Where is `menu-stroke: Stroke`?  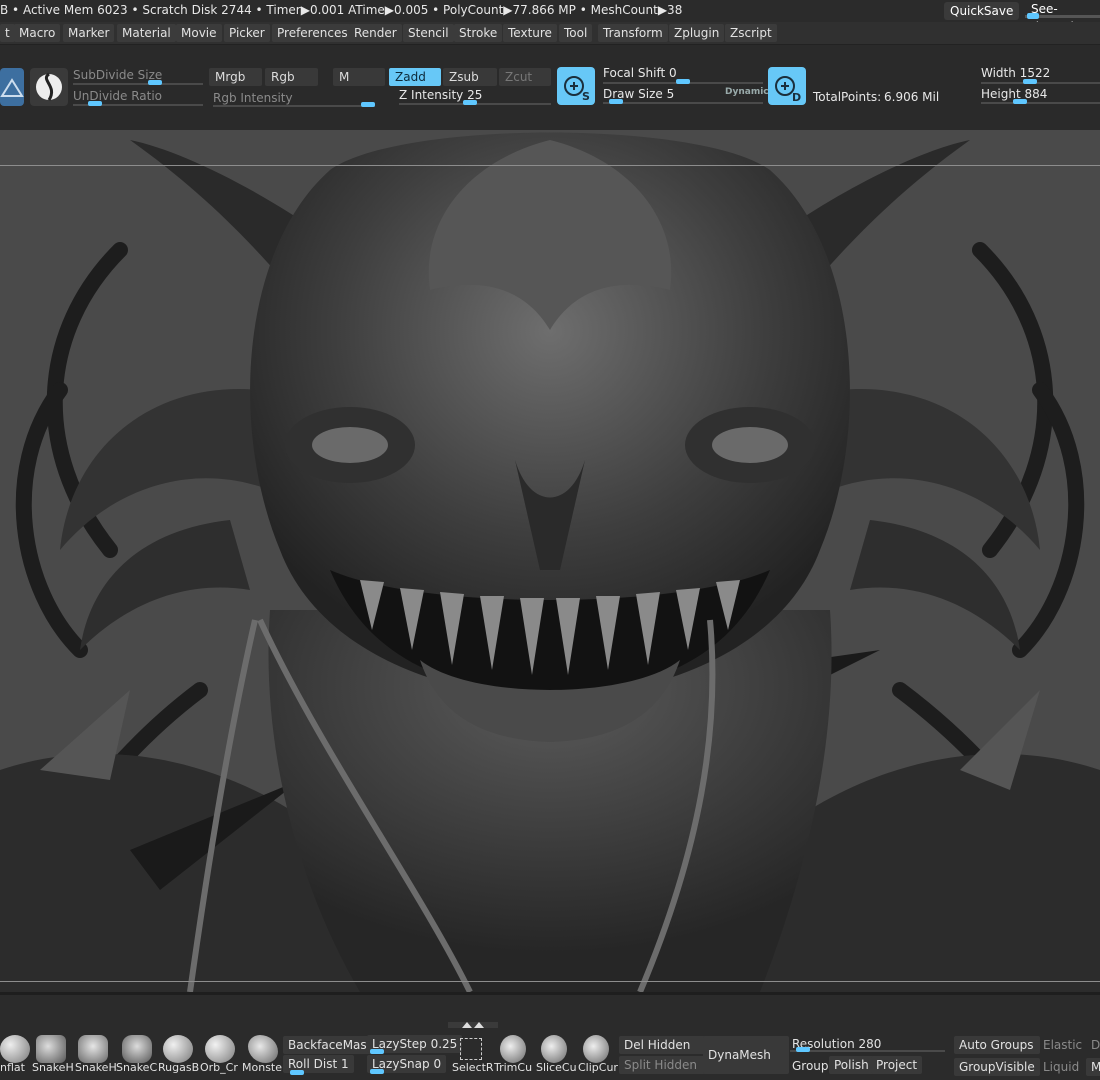 menu-stroke: Stroke is located at coordinates (478, 33).